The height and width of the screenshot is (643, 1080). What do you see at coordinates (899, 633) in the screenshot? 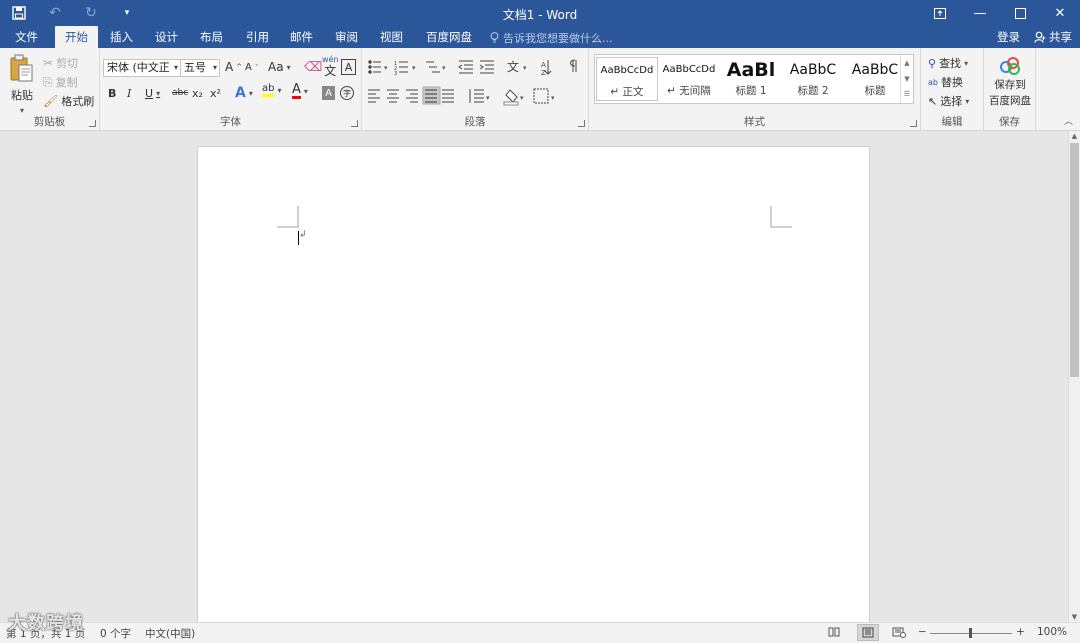
I see `web-layout-icon` at bounding box center [899, 633].